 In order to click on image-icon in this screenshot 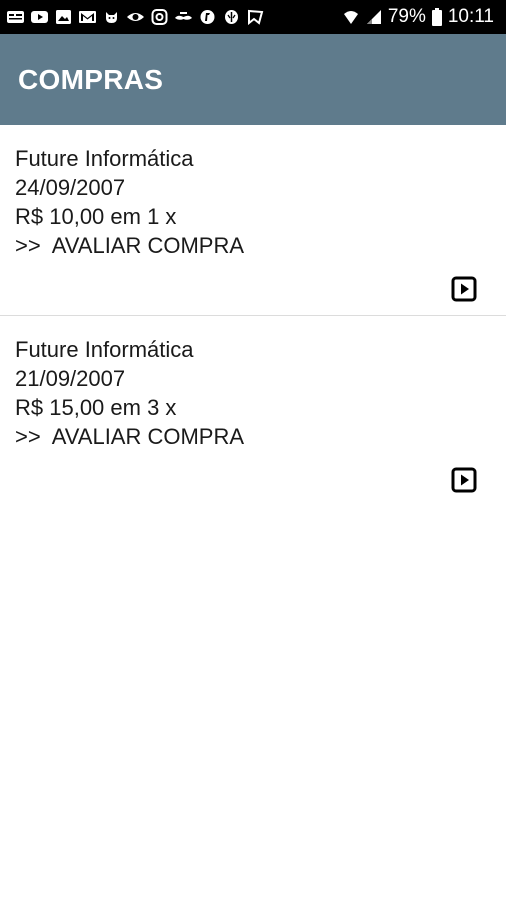, I will do `click(63, 17)`.